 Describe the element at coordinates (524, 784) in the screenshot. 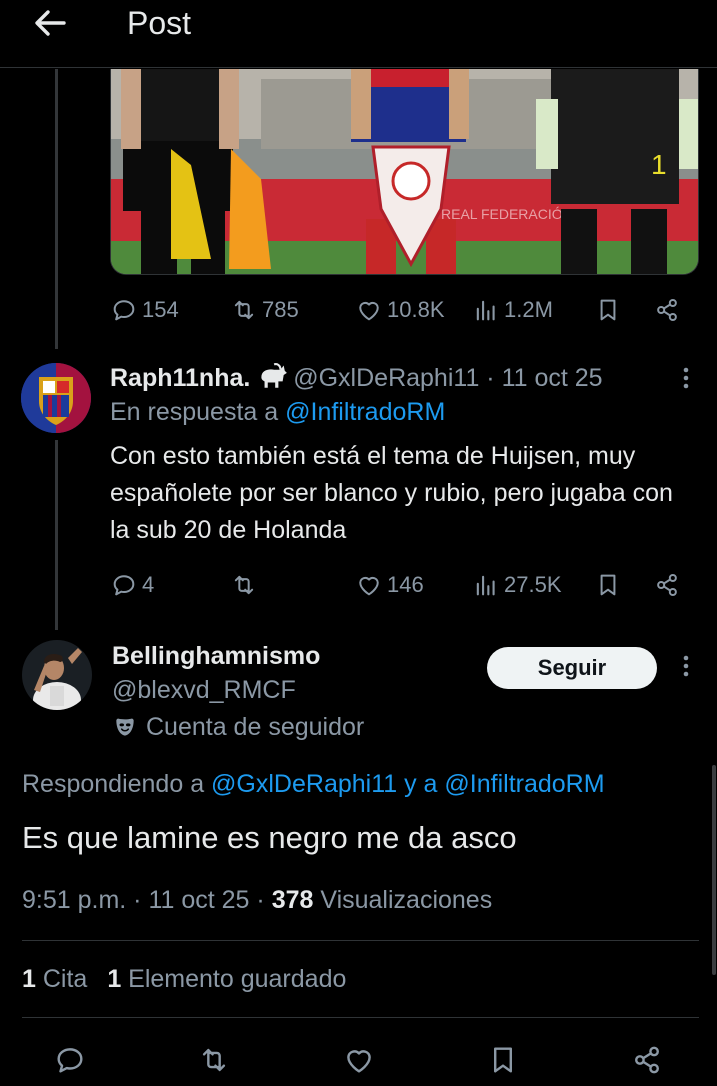

I see `responding-to-user2: @InfiltradoRM` at that location.